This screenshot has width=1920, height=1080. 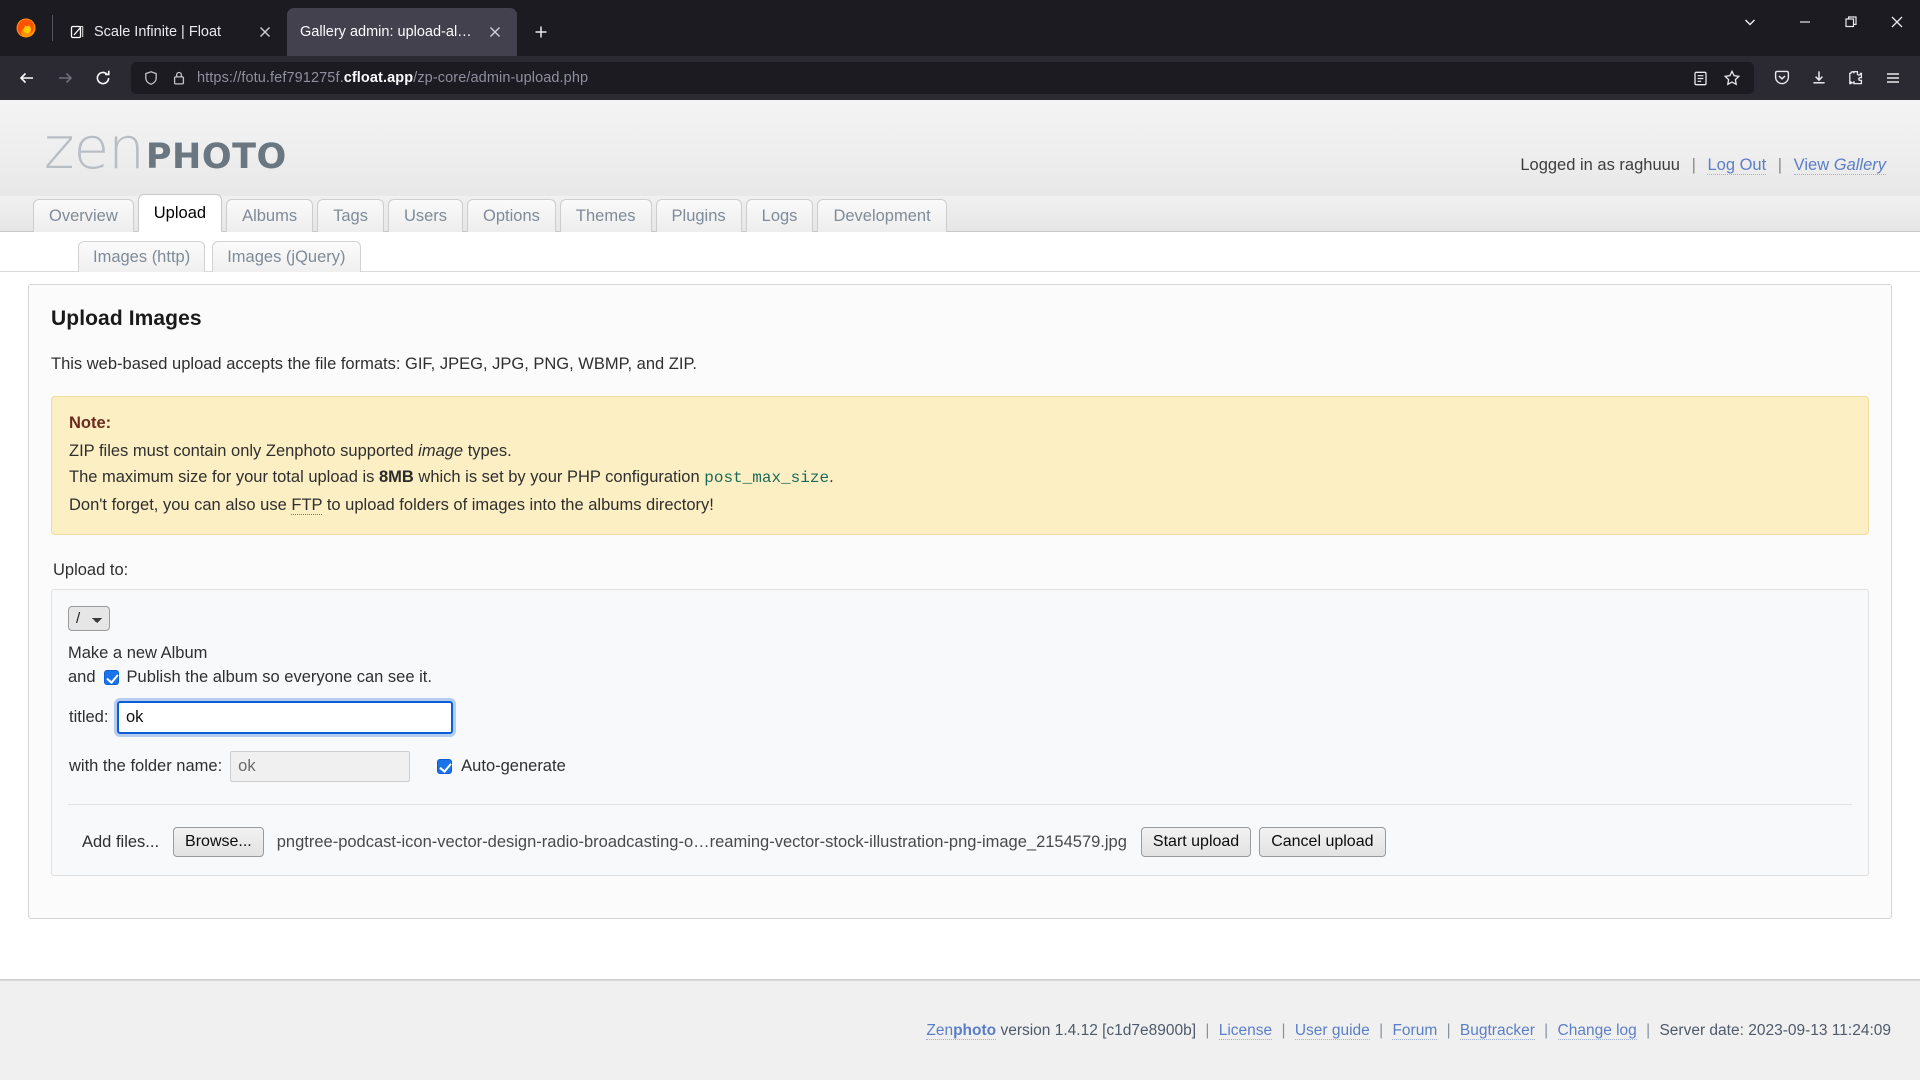 What do you see at coordinates (1782, 78) in the screenshot?
I see `pocket-icon` at bounding box center [1782, 78].